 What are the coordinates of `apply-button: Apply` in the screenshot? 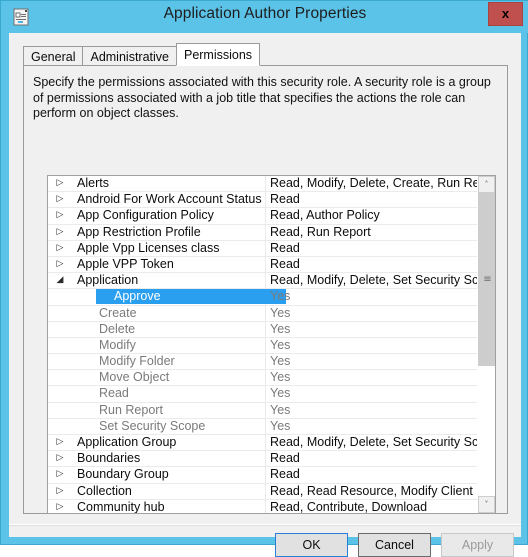 It's located at (477, 545).